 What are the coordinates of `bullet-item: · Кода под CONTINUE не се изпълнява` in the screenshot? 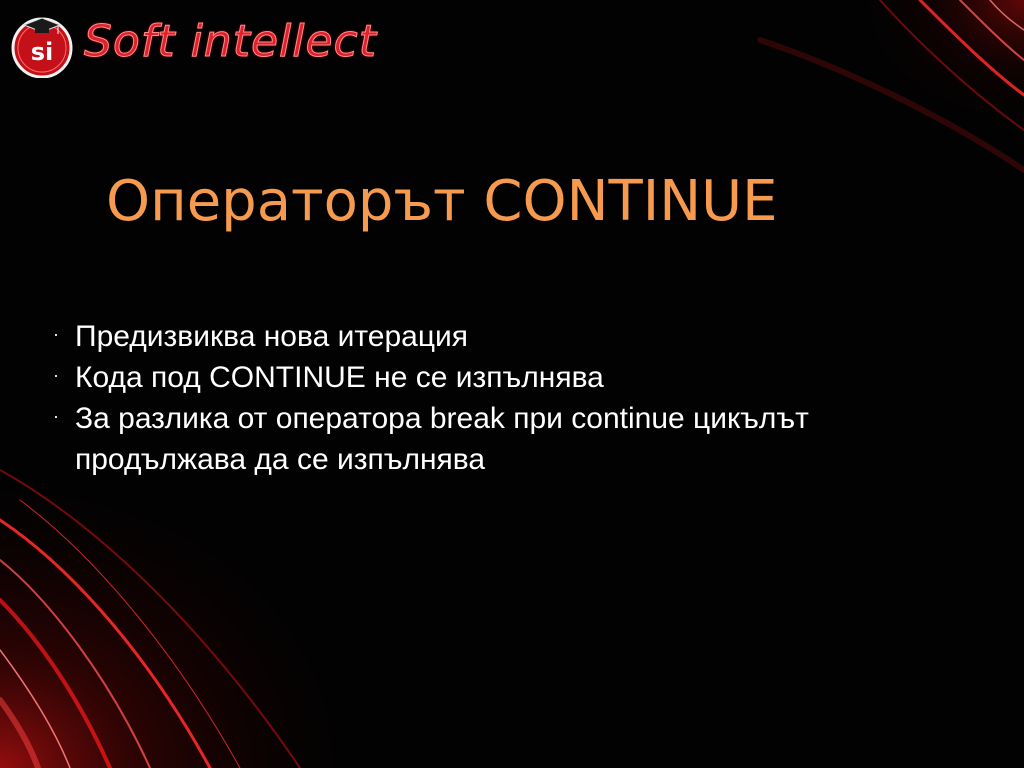 It's located at (494, 377).